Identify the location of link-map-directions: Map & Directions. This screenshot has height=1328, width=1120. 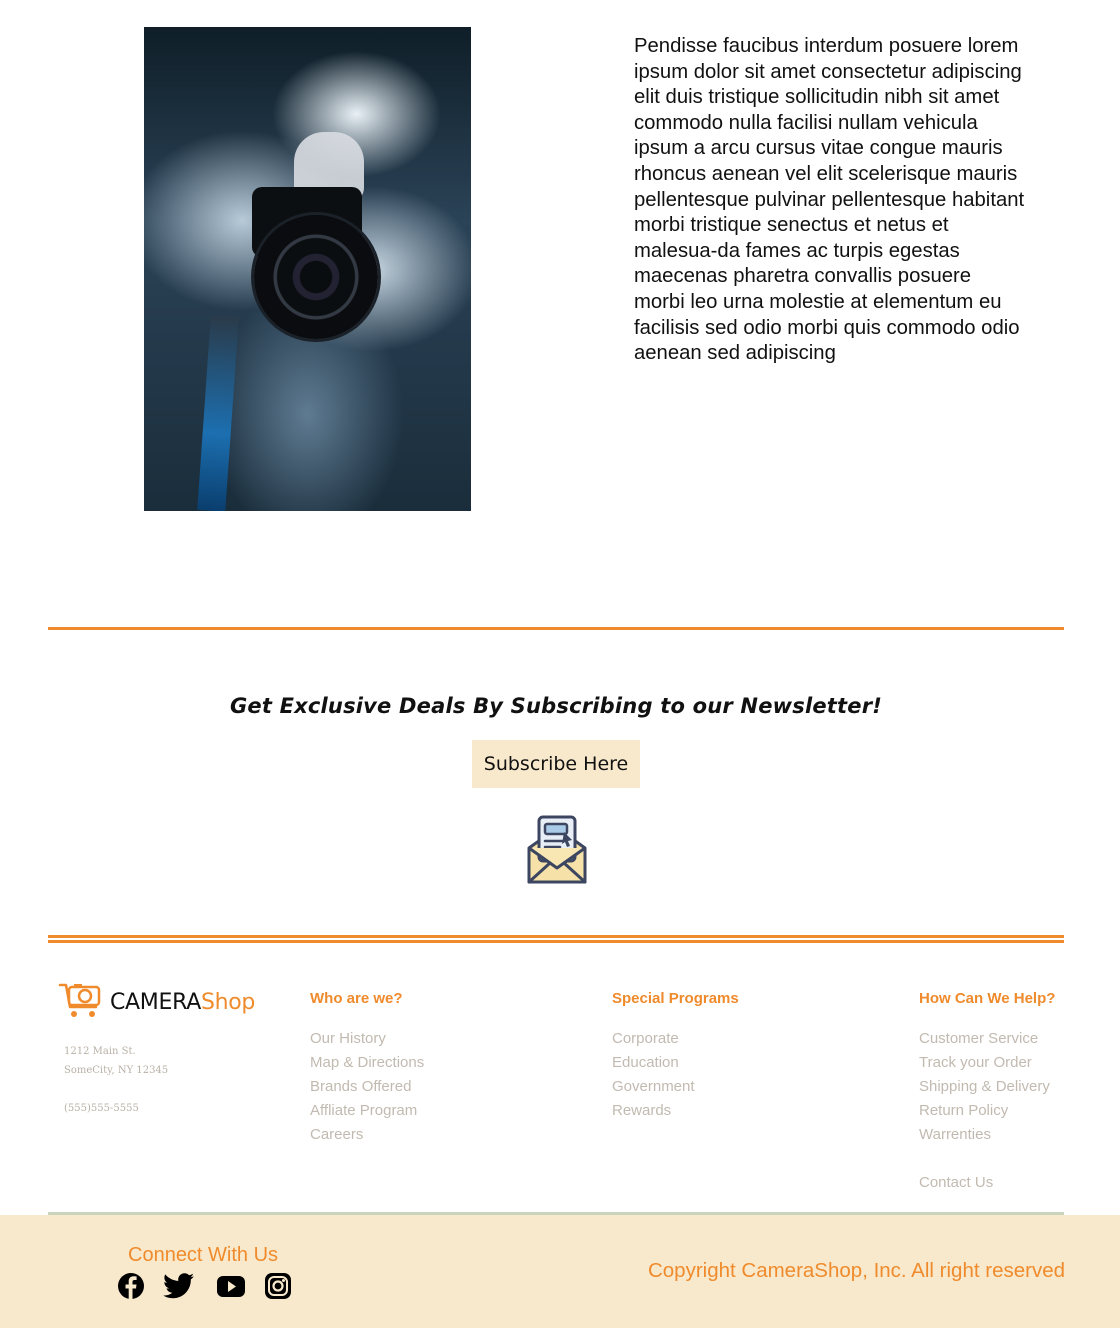
(367, 1062).